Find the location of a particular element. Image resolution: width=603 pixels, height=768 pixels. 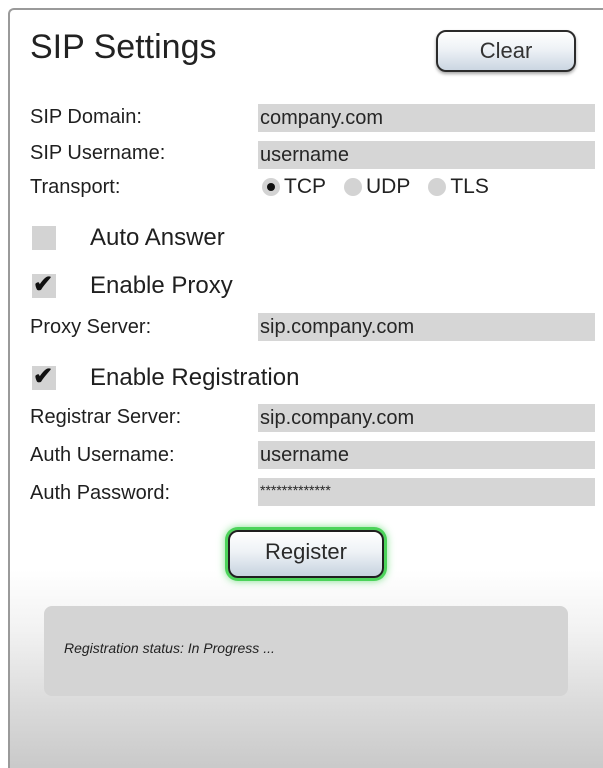

auth-password-field: ************* is located at coordinates (426, 492).